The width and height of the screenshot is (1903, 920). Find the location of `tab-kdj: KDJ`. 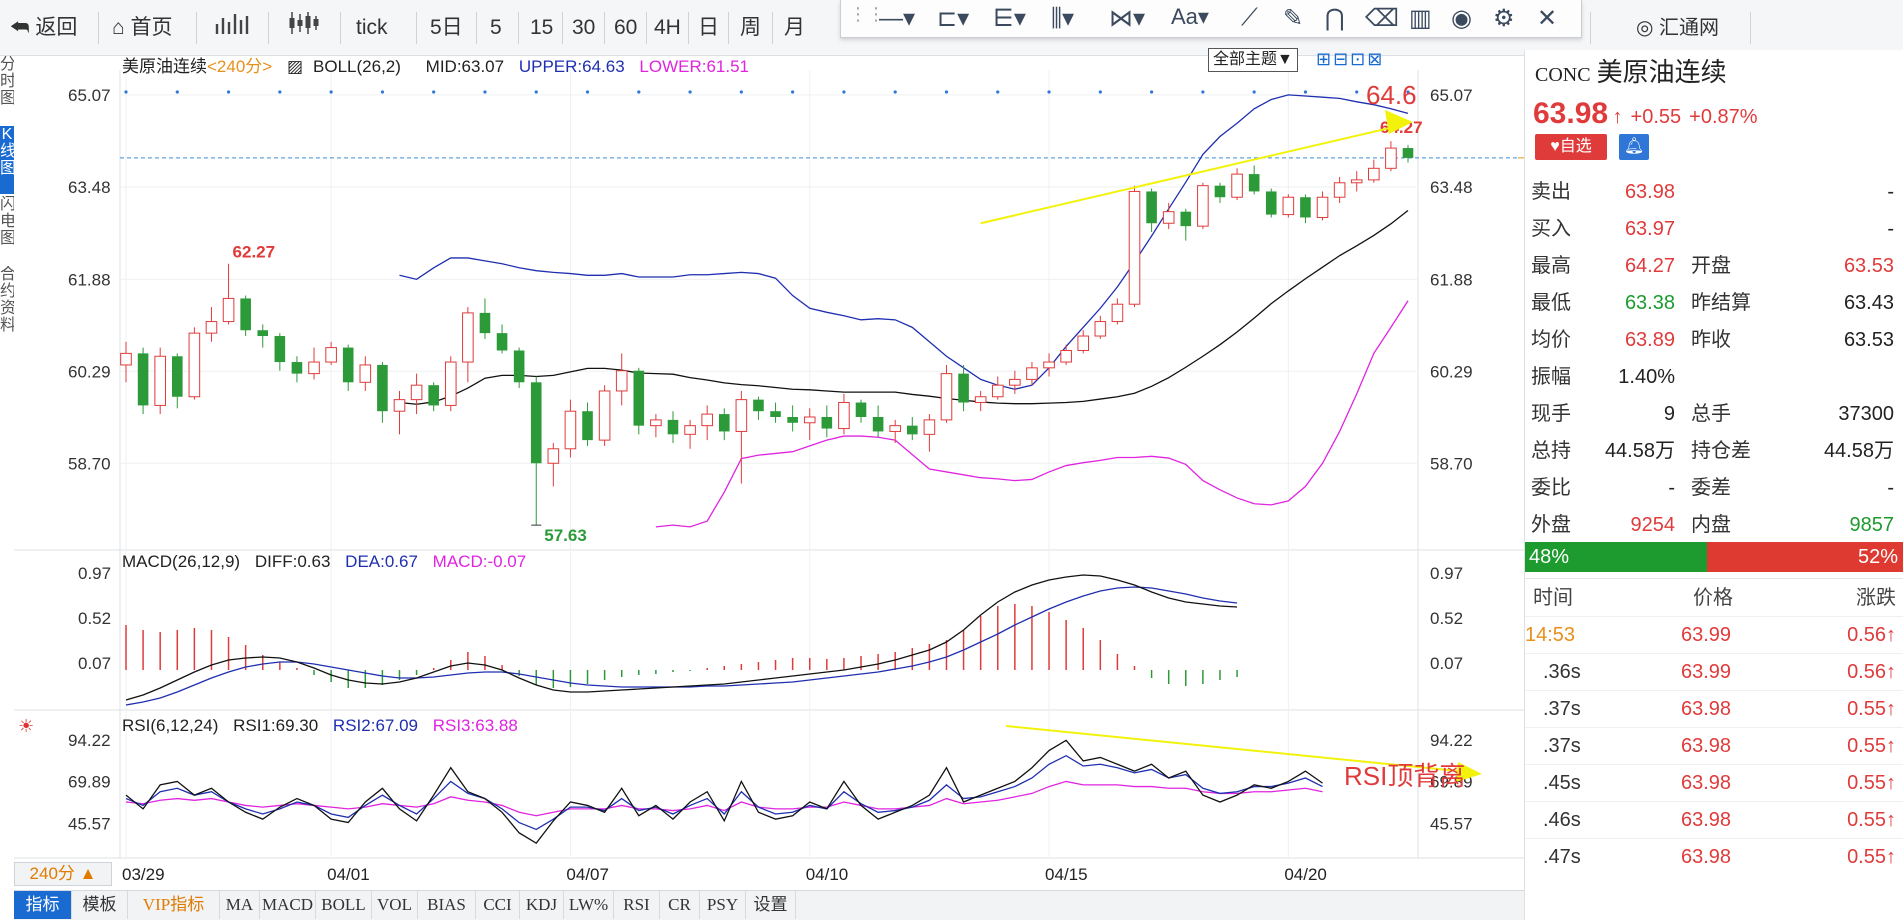

tab-kdj: KDJ is located at coordinates (542, 905).